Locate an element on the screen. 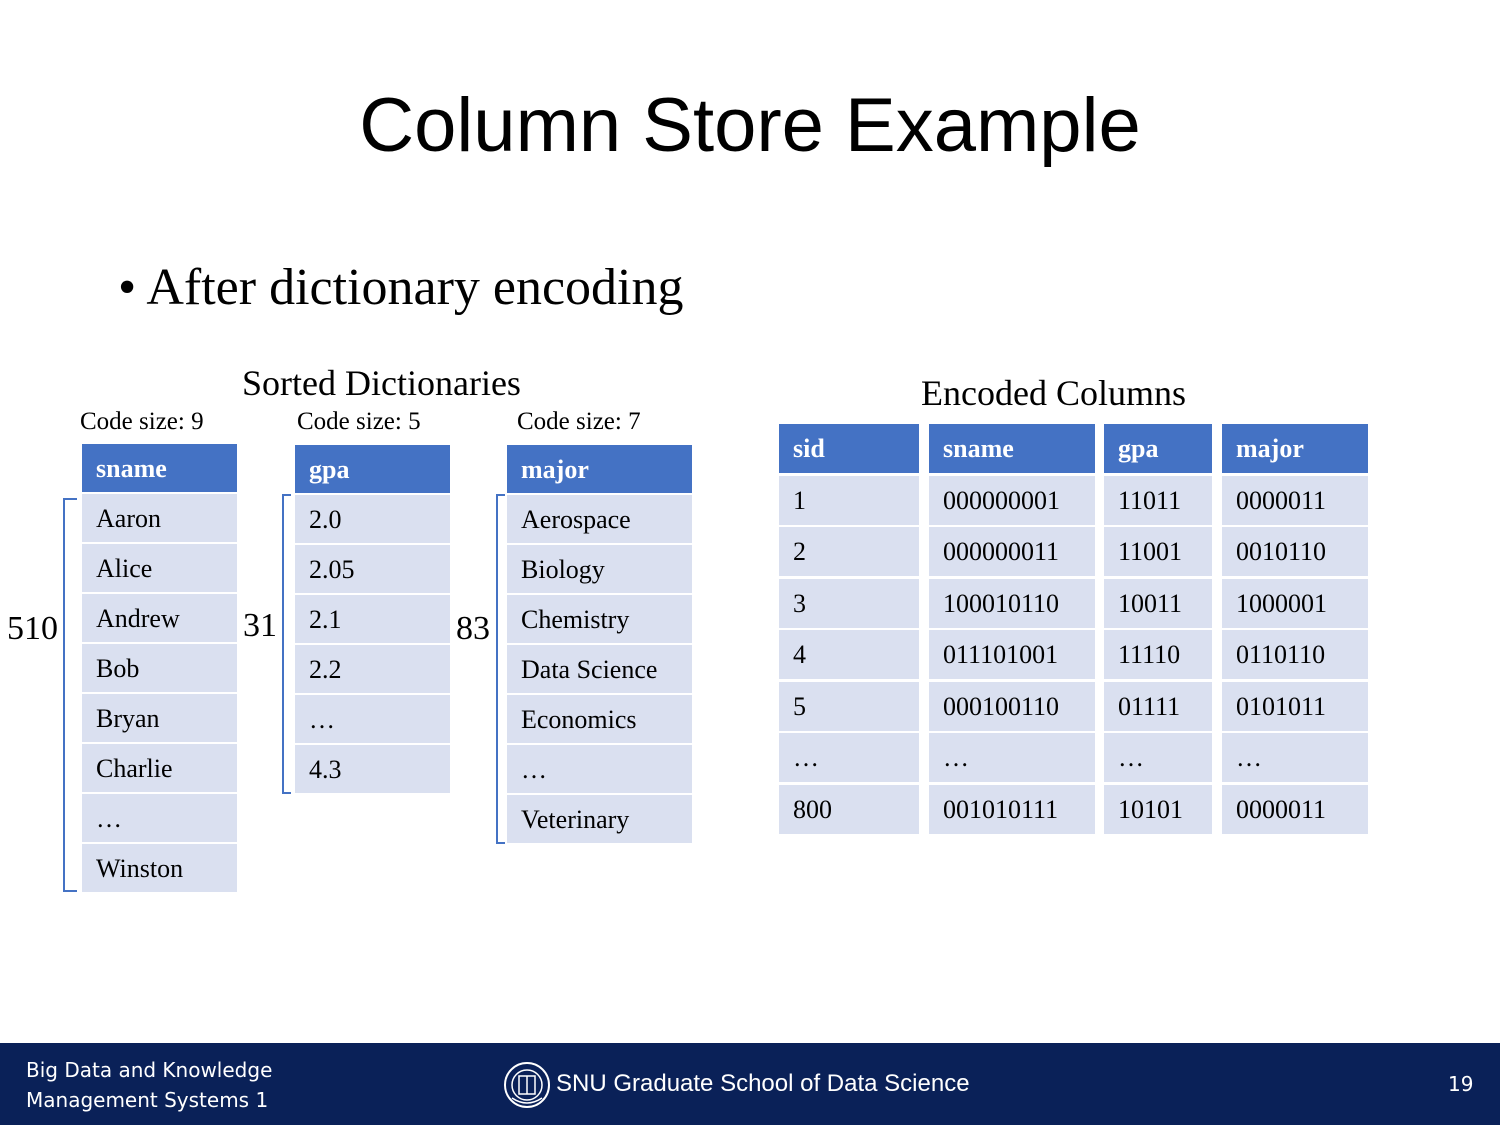  table-cell: 1000001 is located at coordinates (1295, 603).